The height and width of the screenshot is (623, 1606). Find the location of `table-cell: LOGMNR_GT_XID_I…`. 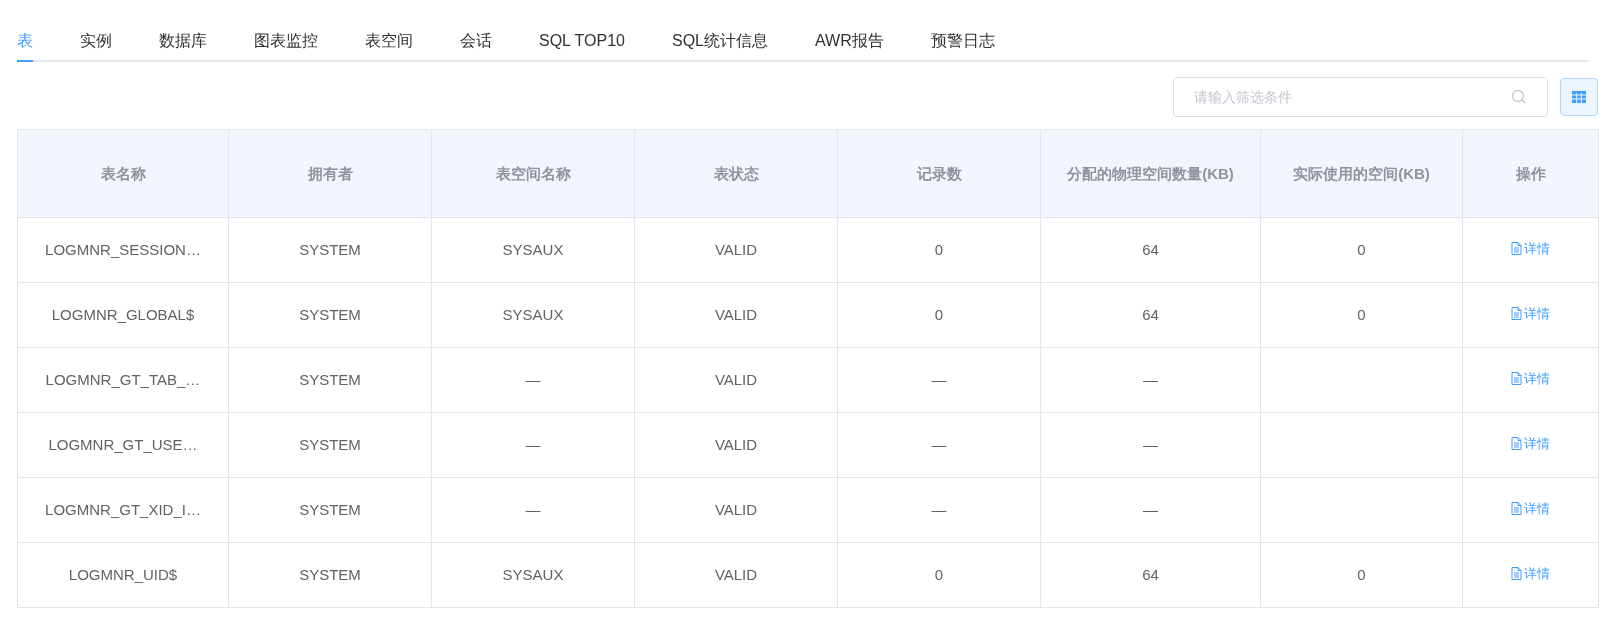

table-cell: LOGMNR_GT_XID_I… is located at coordinates (123, 510).